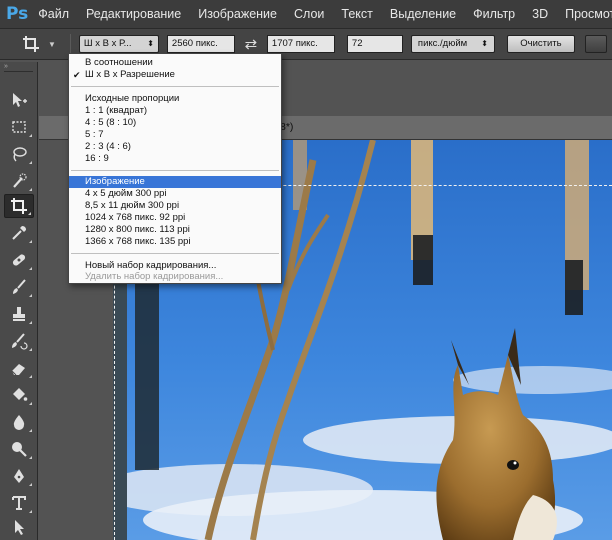  I want to click on dropdown-item-1-1: 1 : 1 (квадрат), so click(175, 111).